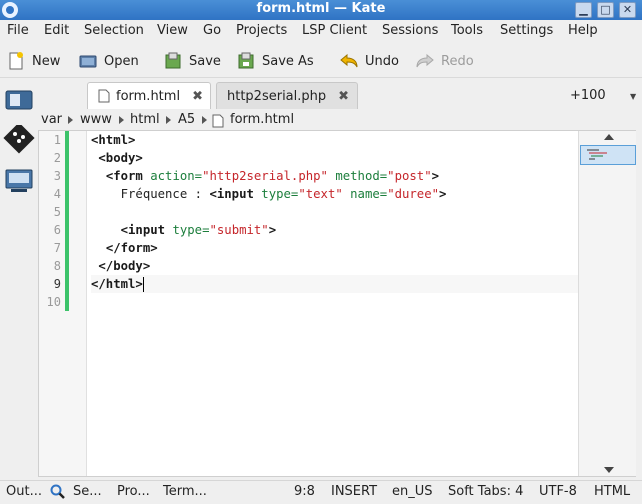 The height and width of the screenshot is (504, 642). I want to click on new-document-icon, so click(16, 61).